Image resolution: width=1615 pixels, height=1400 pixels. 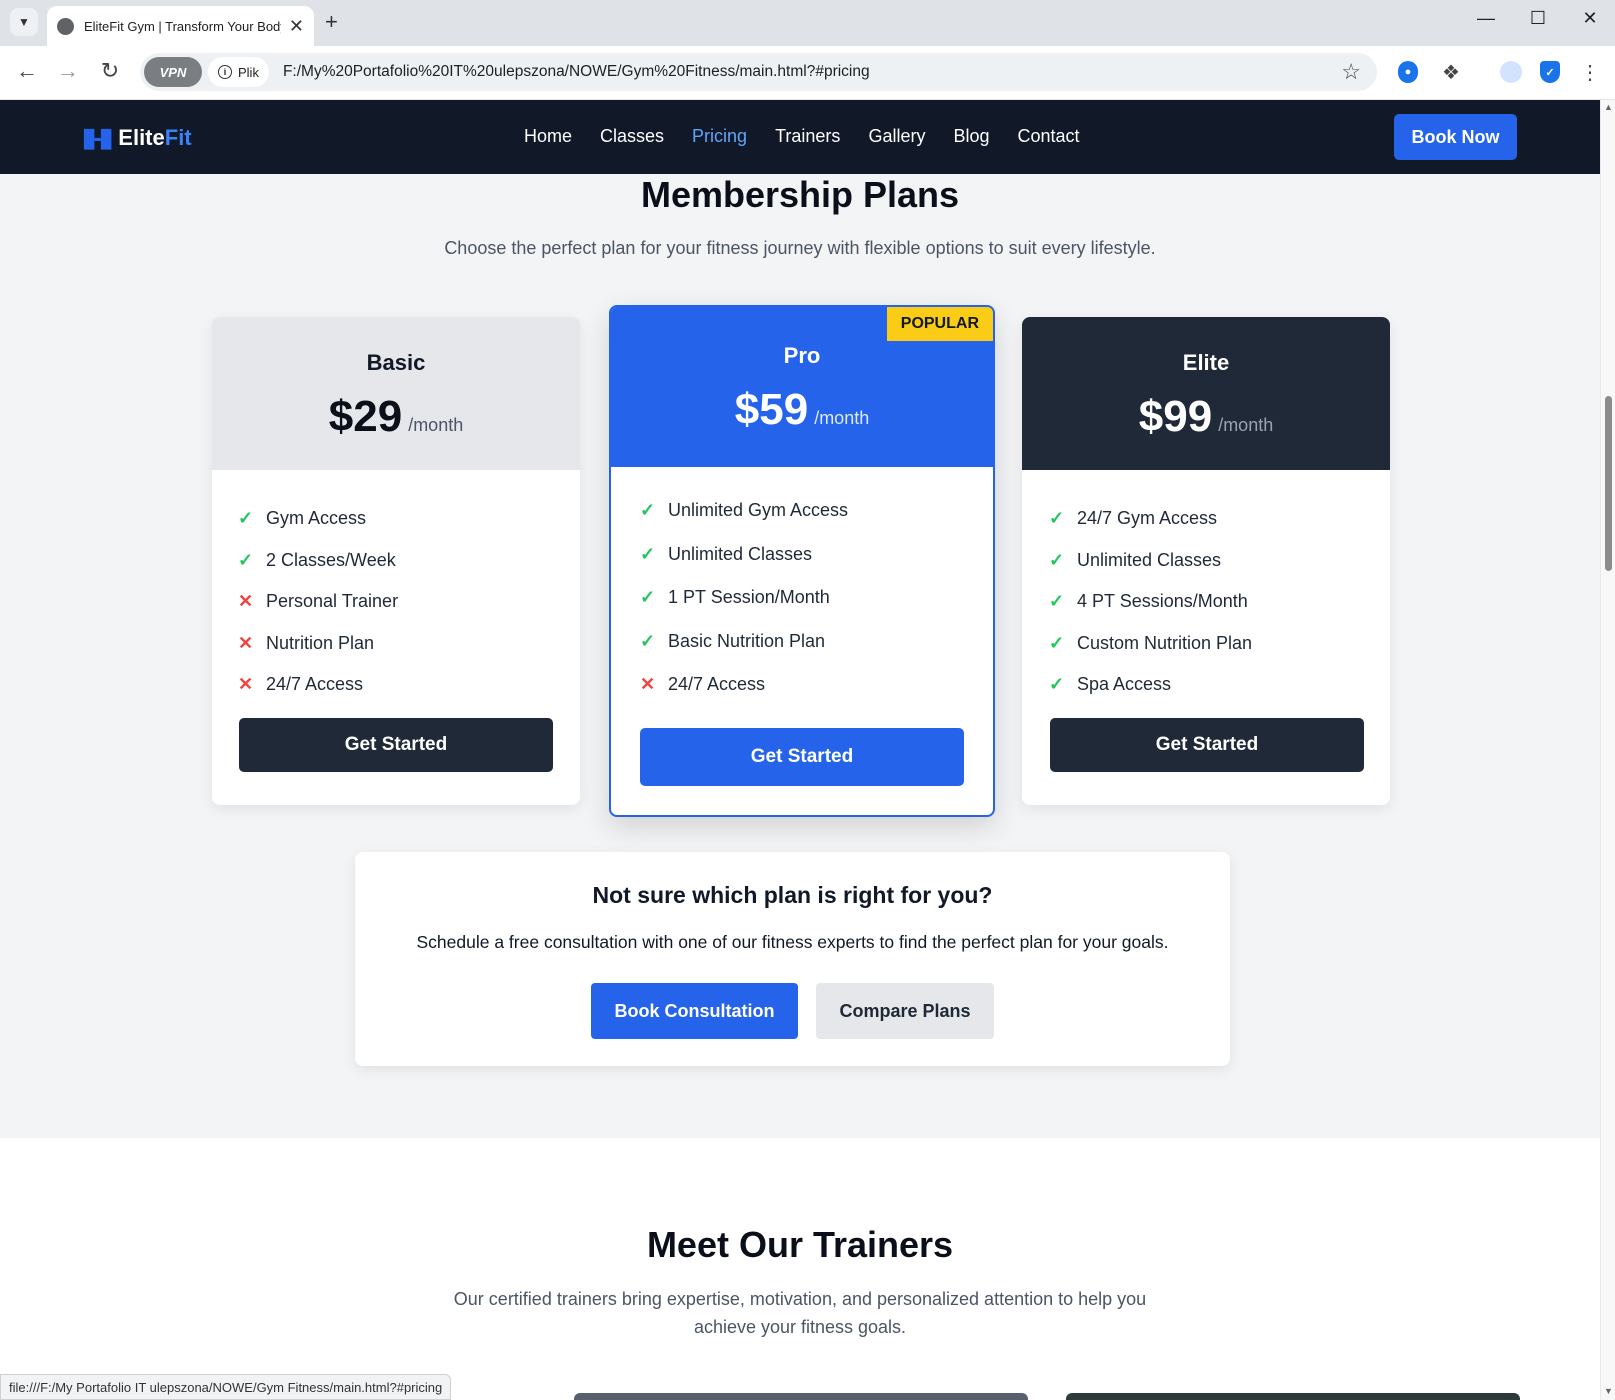 I want to click on scroll-down-arrow-icon: ▼, so click(x=1608, y=1391).